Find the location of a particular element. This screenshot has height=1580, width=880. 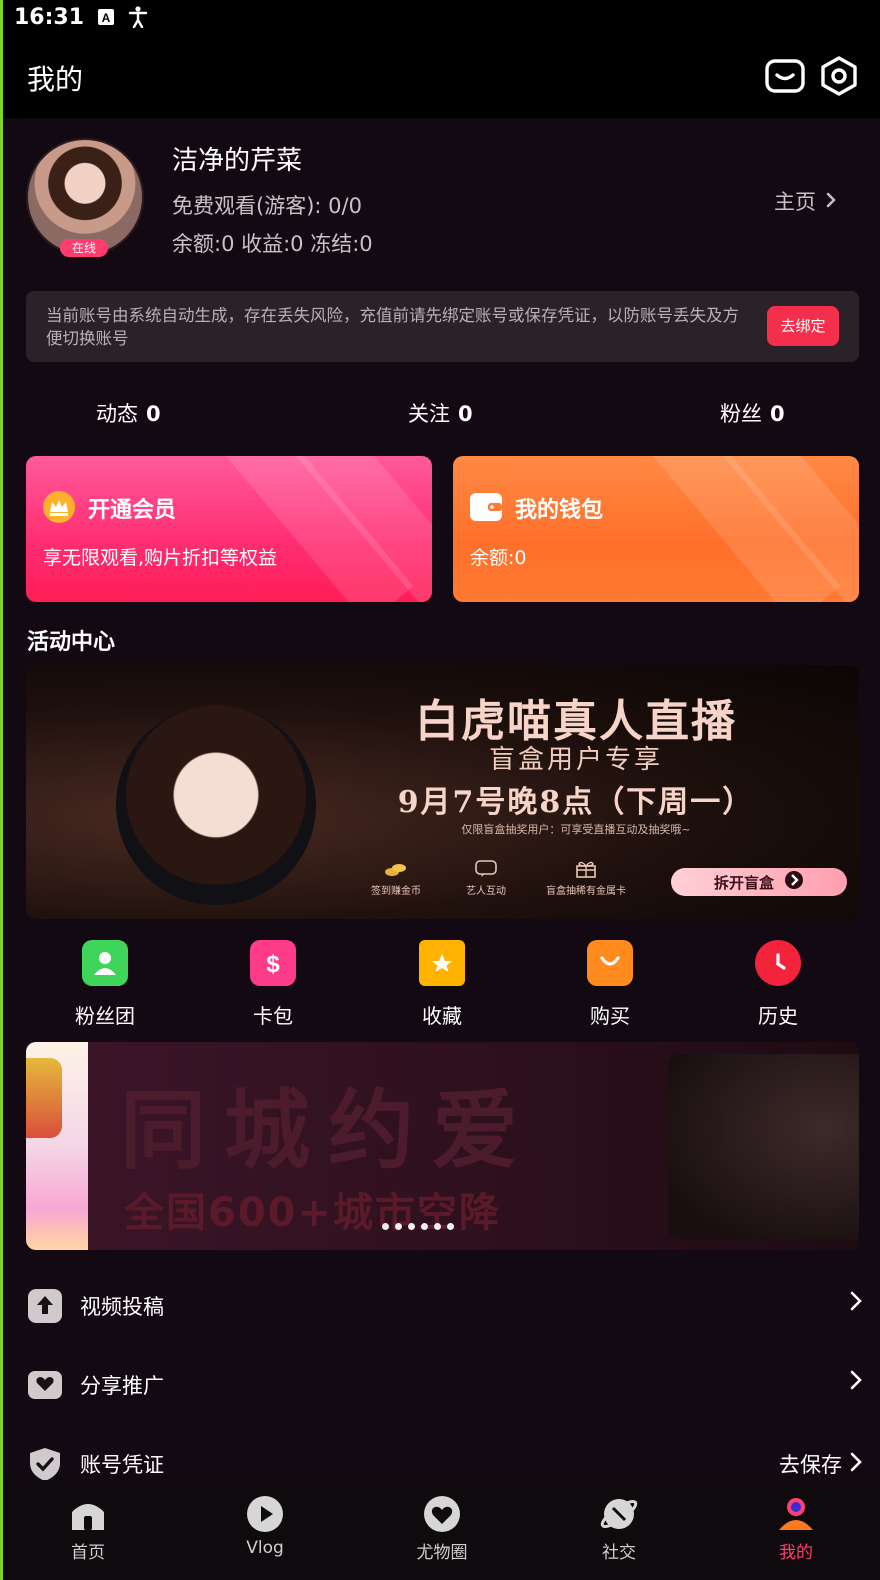

stat-label: 粉丝 is located at coordinates (741, 414).